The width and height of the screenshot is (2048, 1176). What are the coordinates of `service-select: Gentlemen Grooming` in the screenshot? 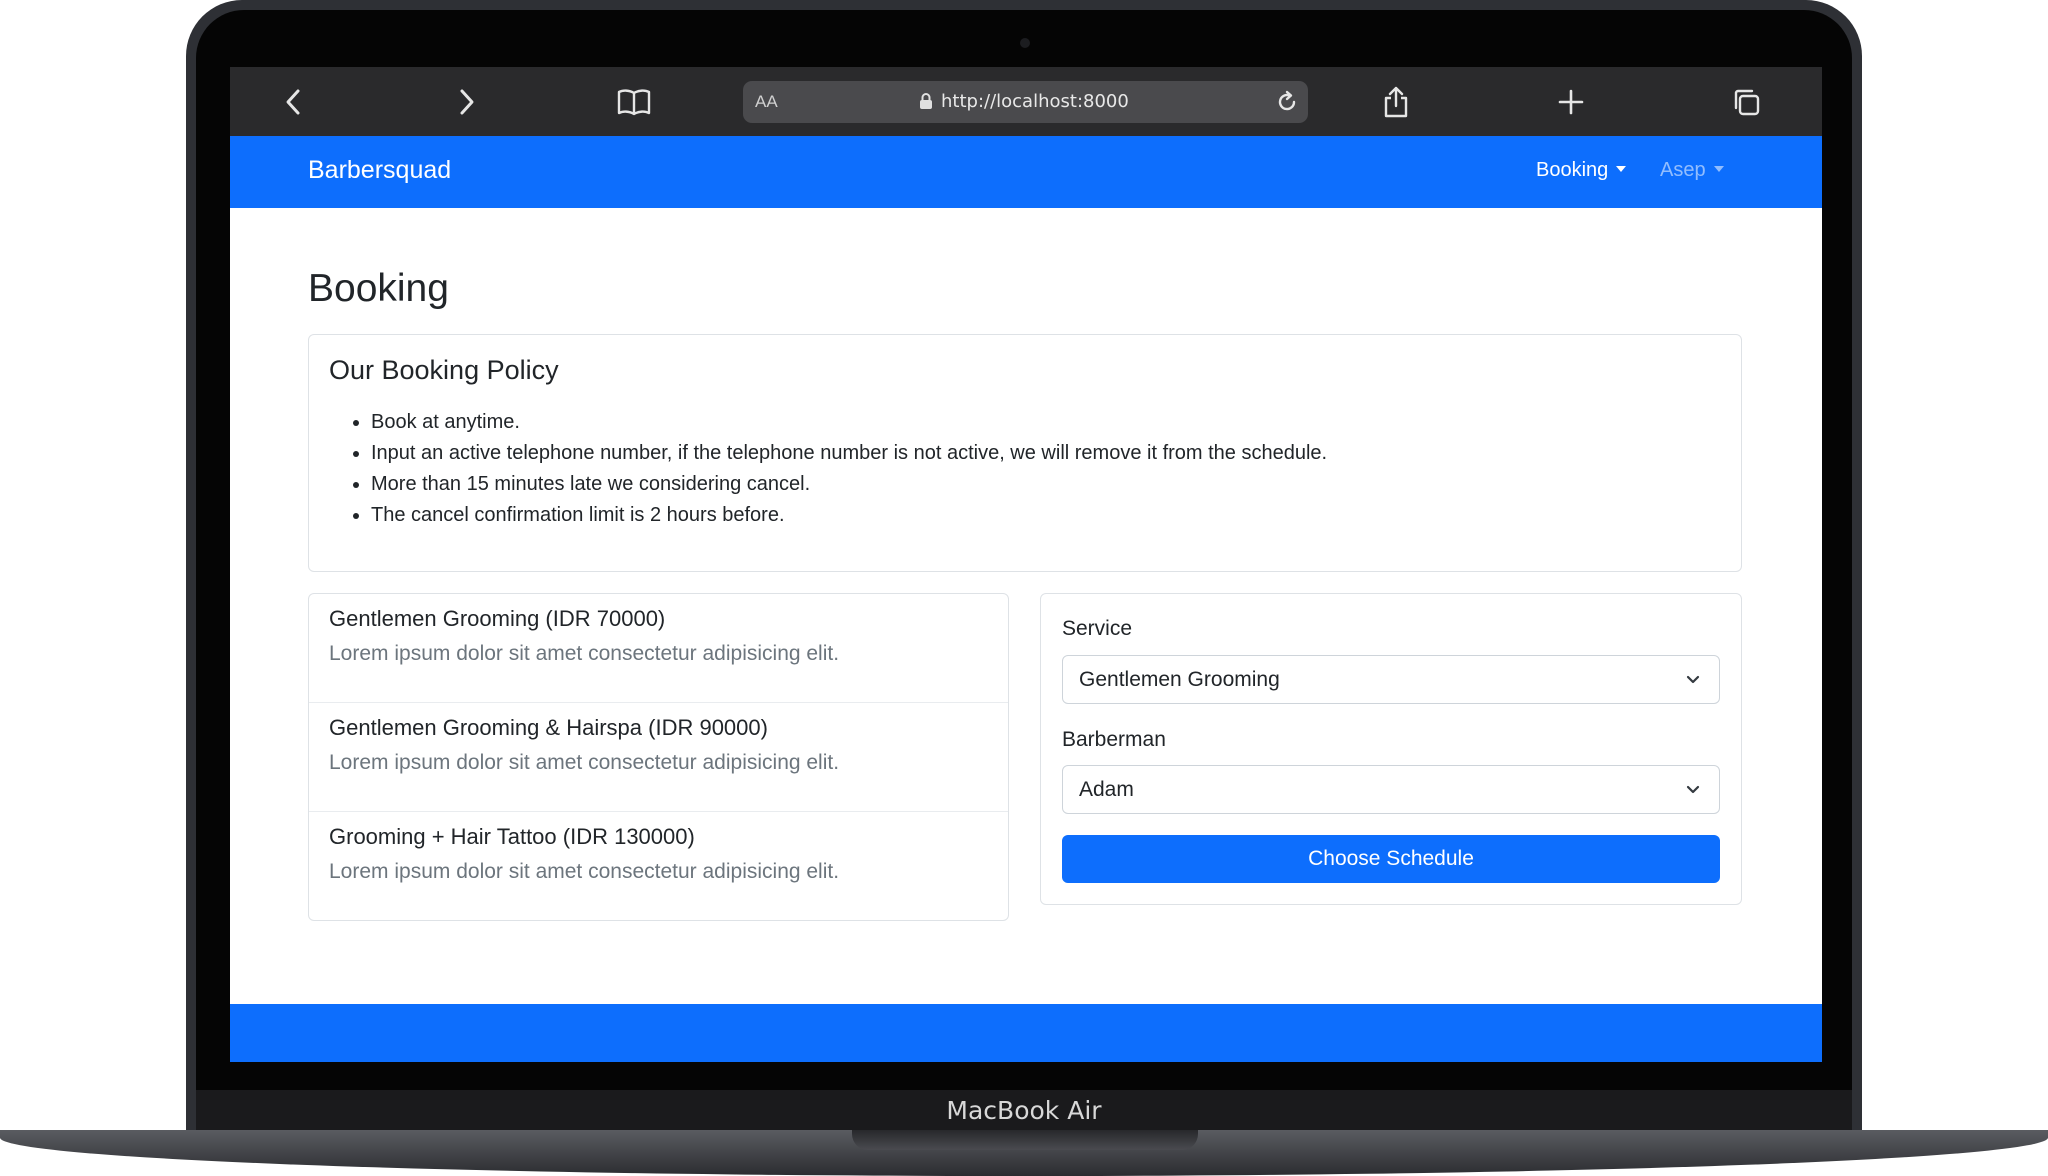 It's located at (1391, 679).